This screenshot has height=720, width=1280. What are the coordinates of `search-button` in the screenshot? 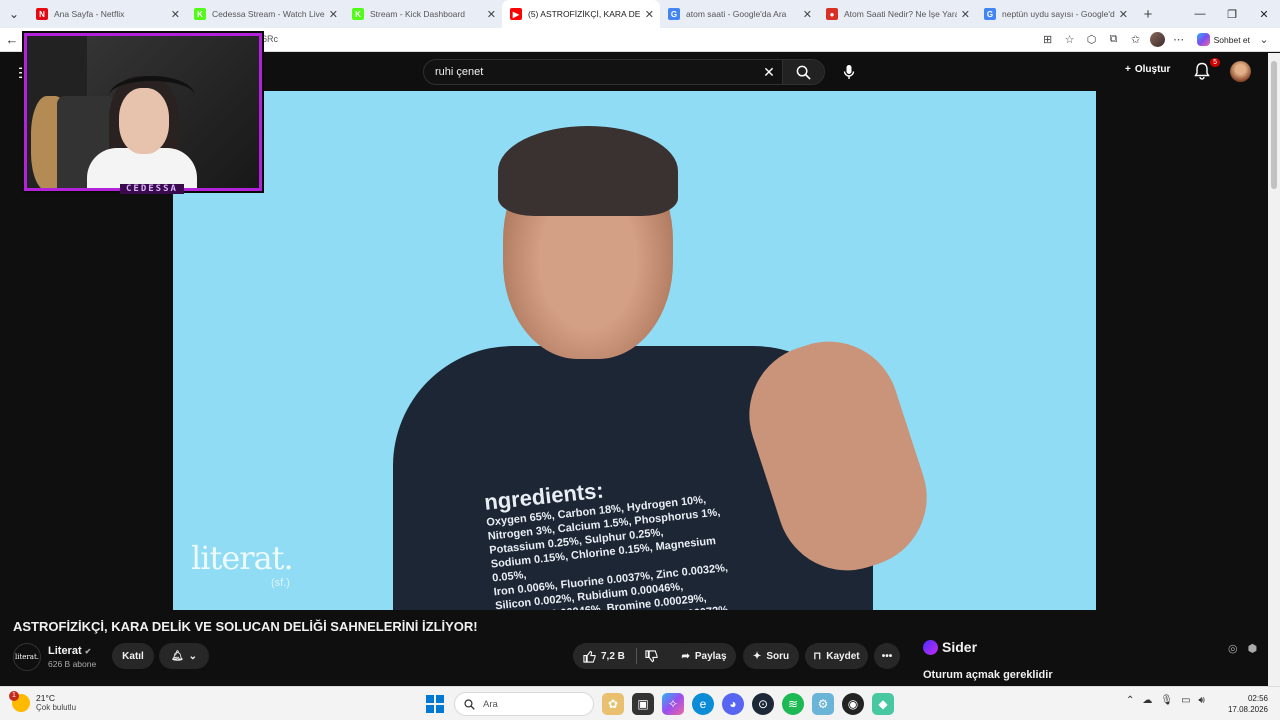 It's located at (803, 72).